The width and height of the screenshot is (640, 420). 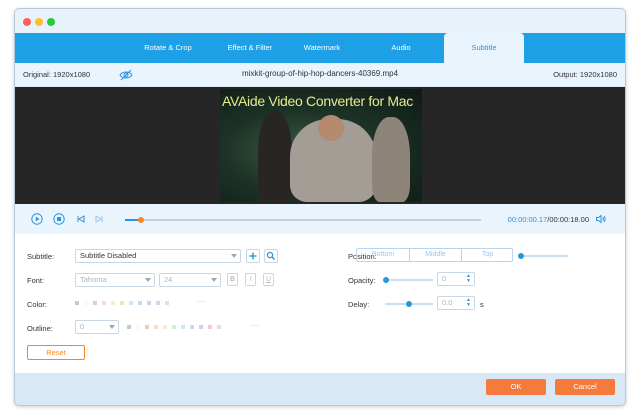 I want to click on current-time: 00:00:00.17, so click(x=527, y=219).